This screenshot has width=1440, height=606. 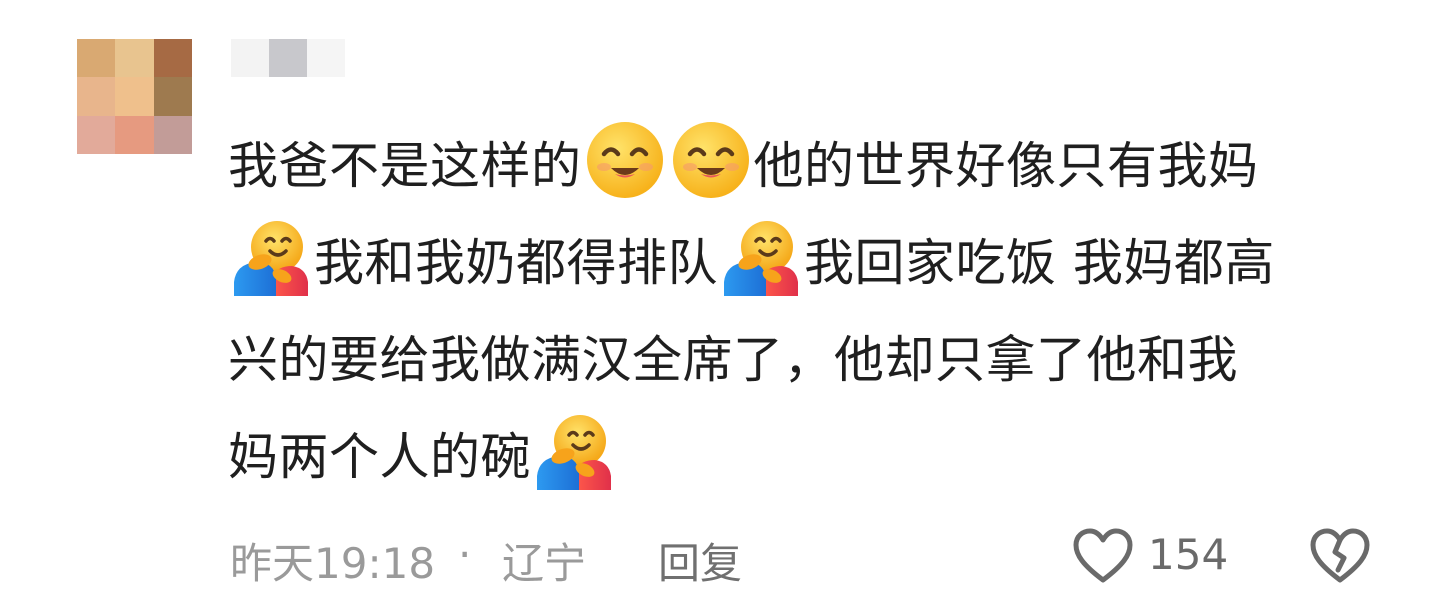 What do you see at coordinates (1103, 556) in the screenshot?
I see `heart-outline-icon` at bounding box center [1103, 556].